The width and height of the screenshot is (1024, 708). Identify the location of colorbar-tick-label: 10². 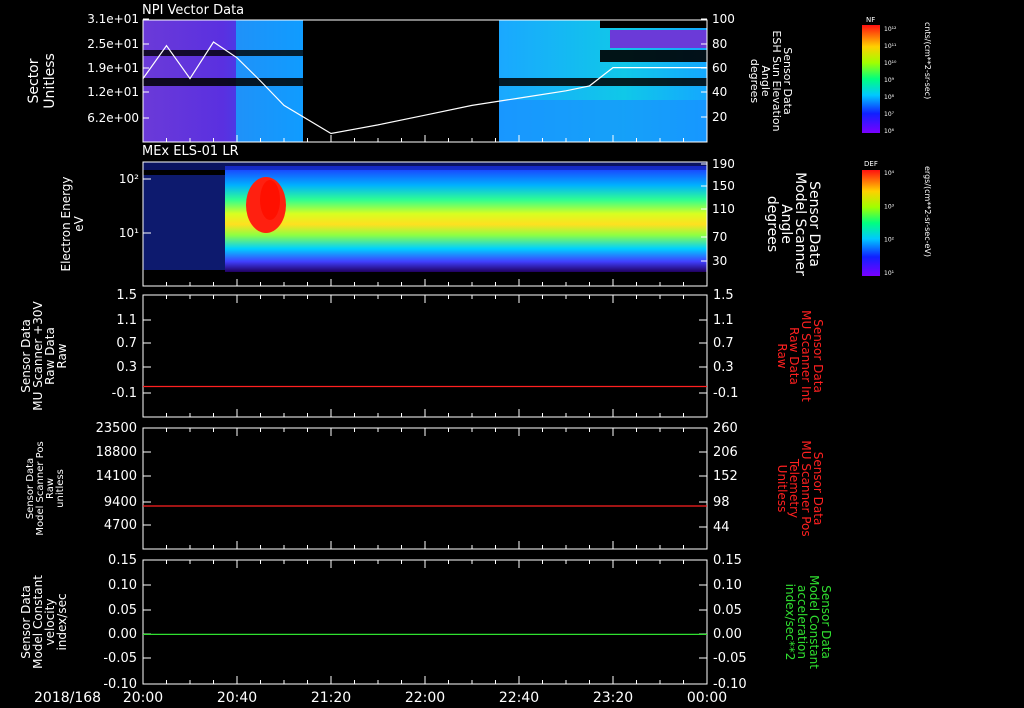
(889, 240).